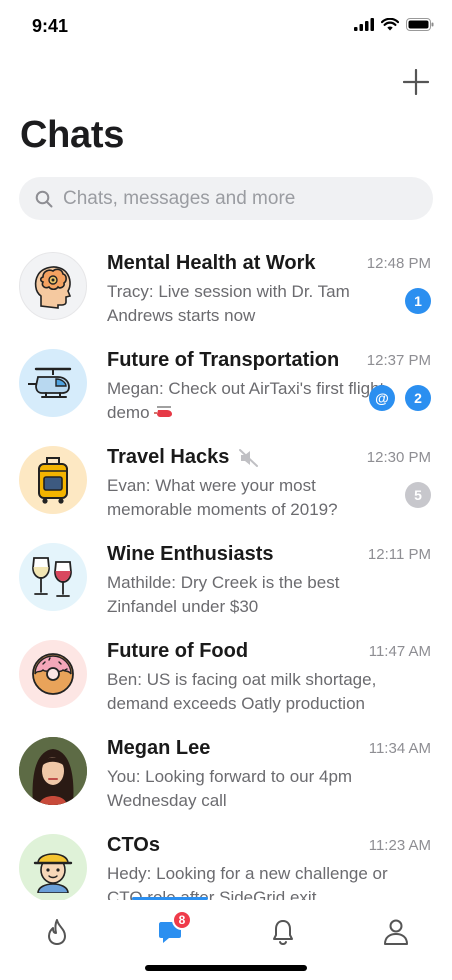 Image resolution: width=452 pixels, height=980 pixels. I want to click on page-title: Chats, so click(72, 135).